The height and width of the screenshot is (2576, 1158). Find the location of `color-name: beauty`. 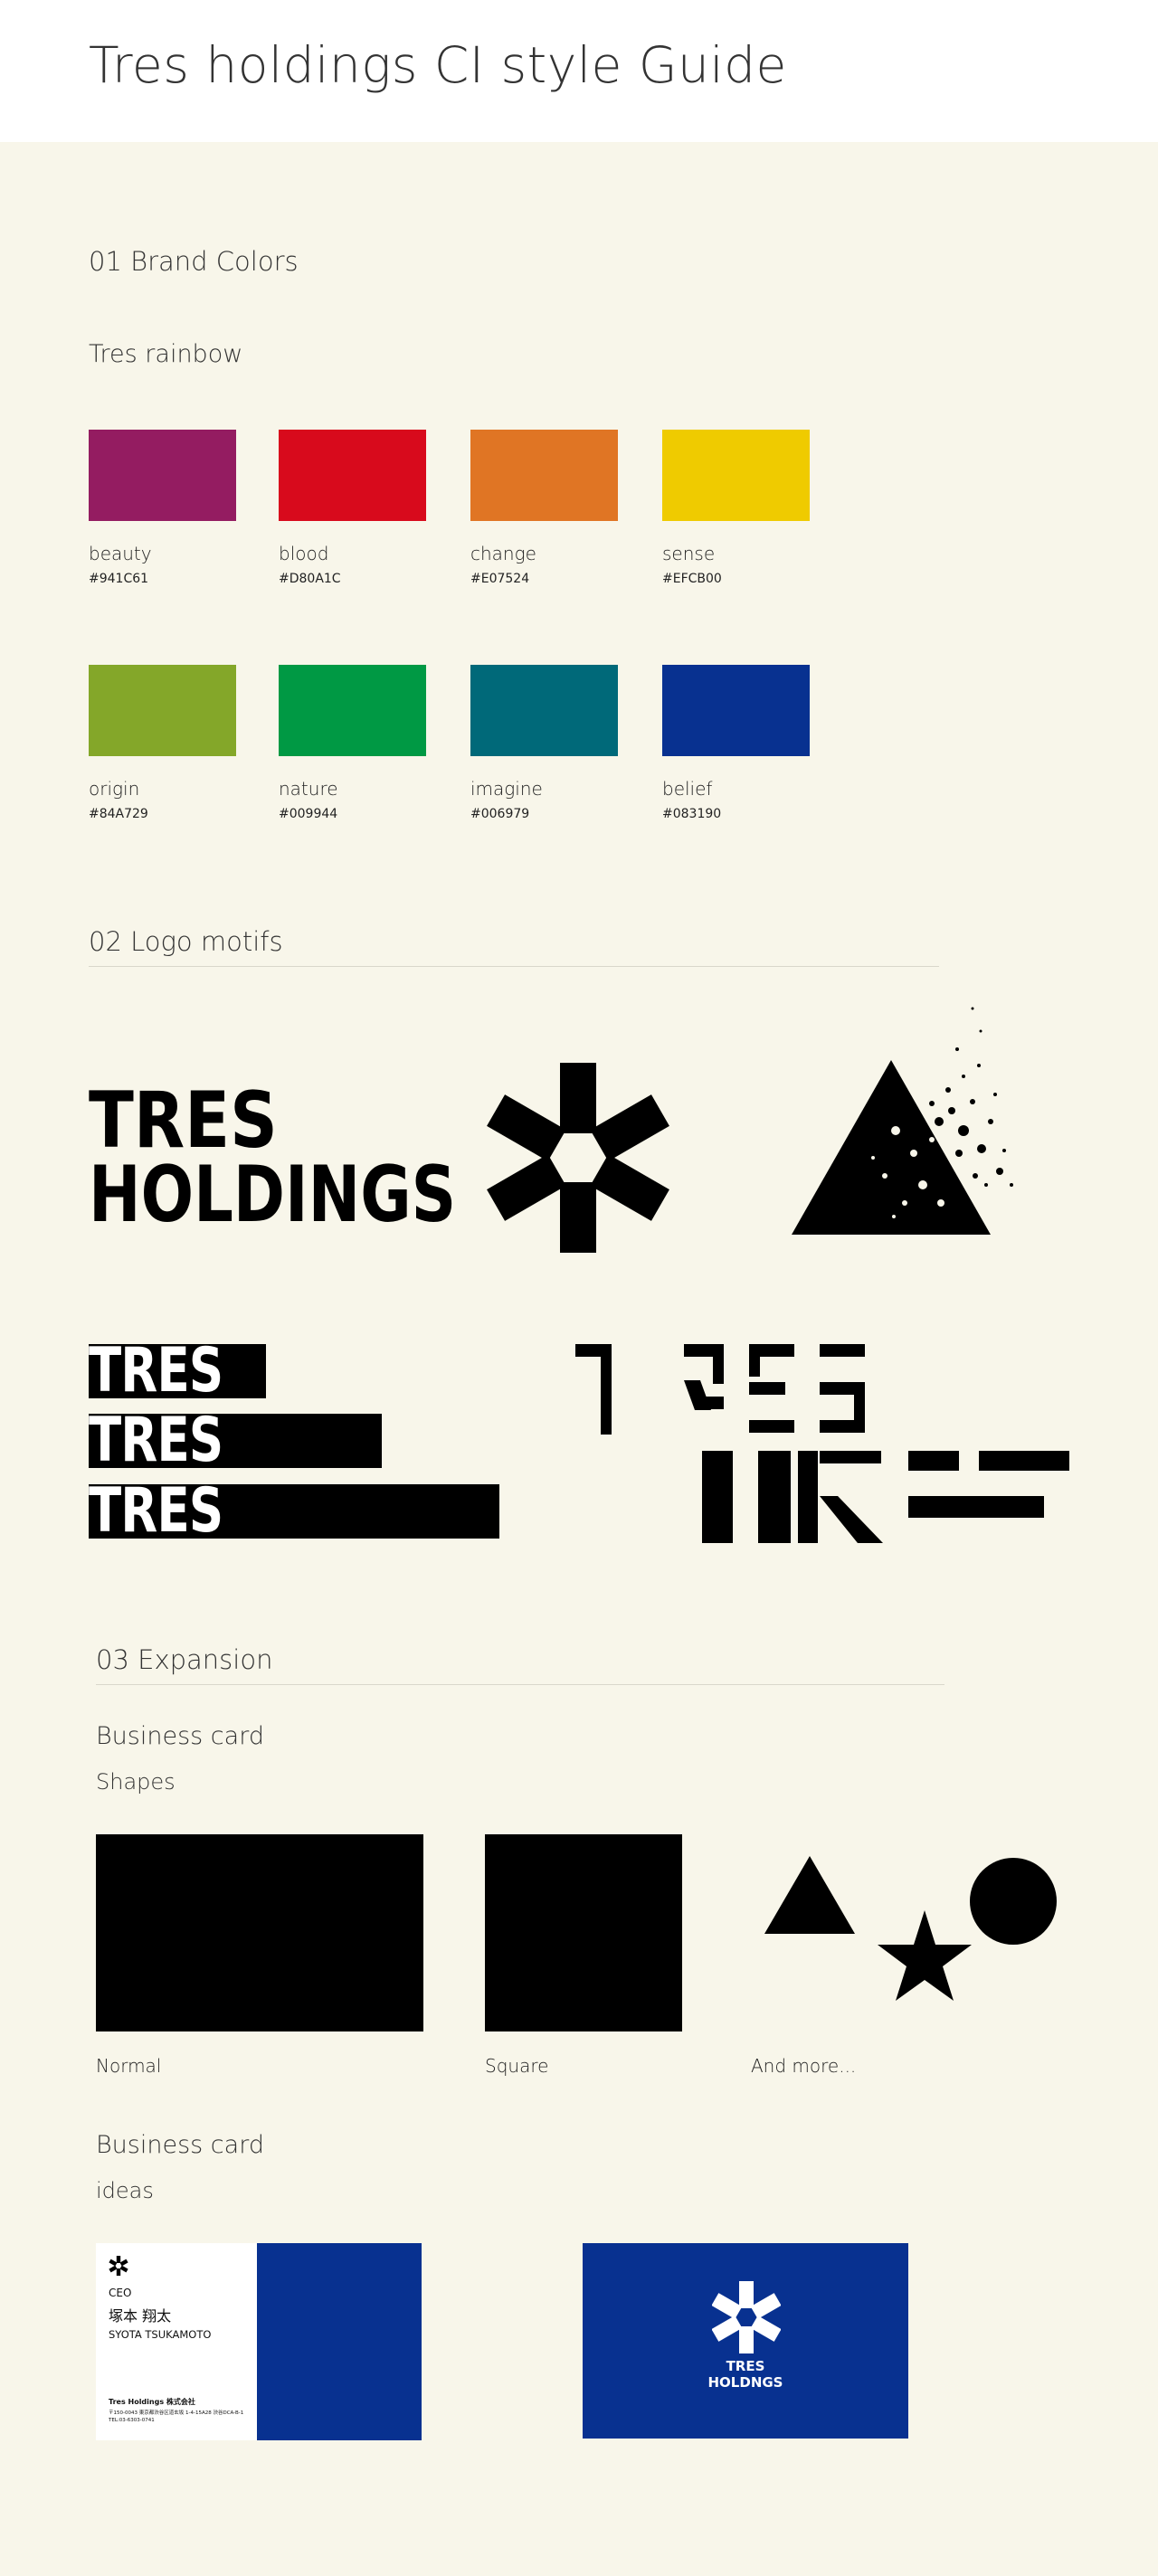

color-name: beauty is located at coordinates (120, 553).